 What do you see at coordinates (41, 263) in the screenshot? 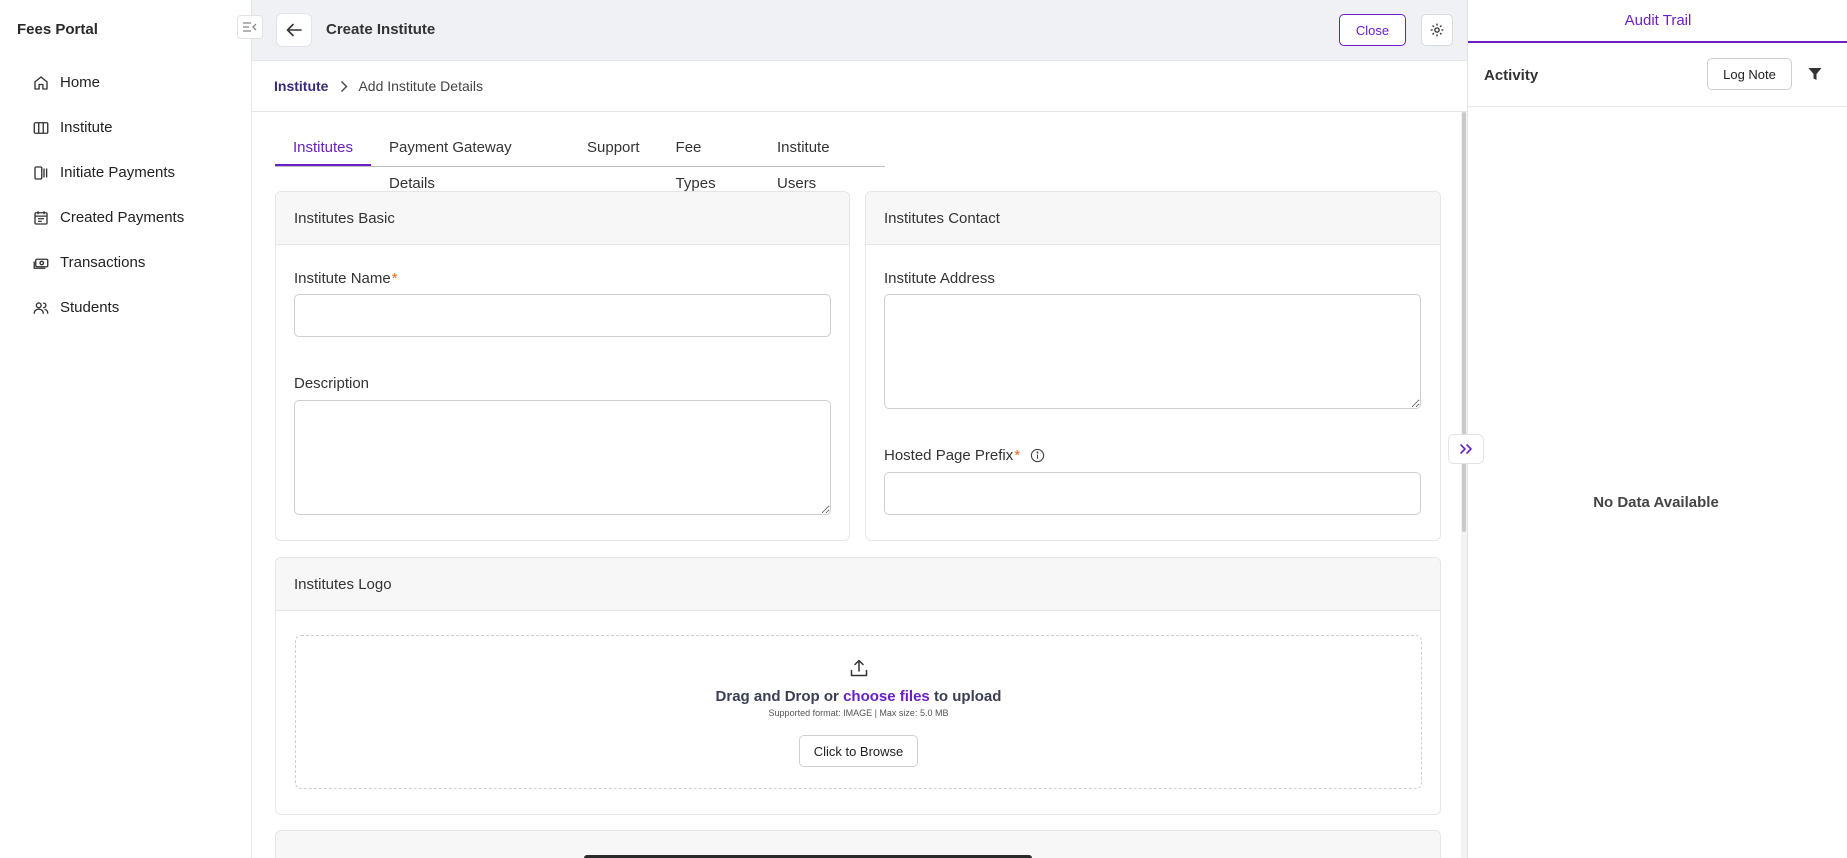
I see `cash-icon` at bounding box center [41, 263].